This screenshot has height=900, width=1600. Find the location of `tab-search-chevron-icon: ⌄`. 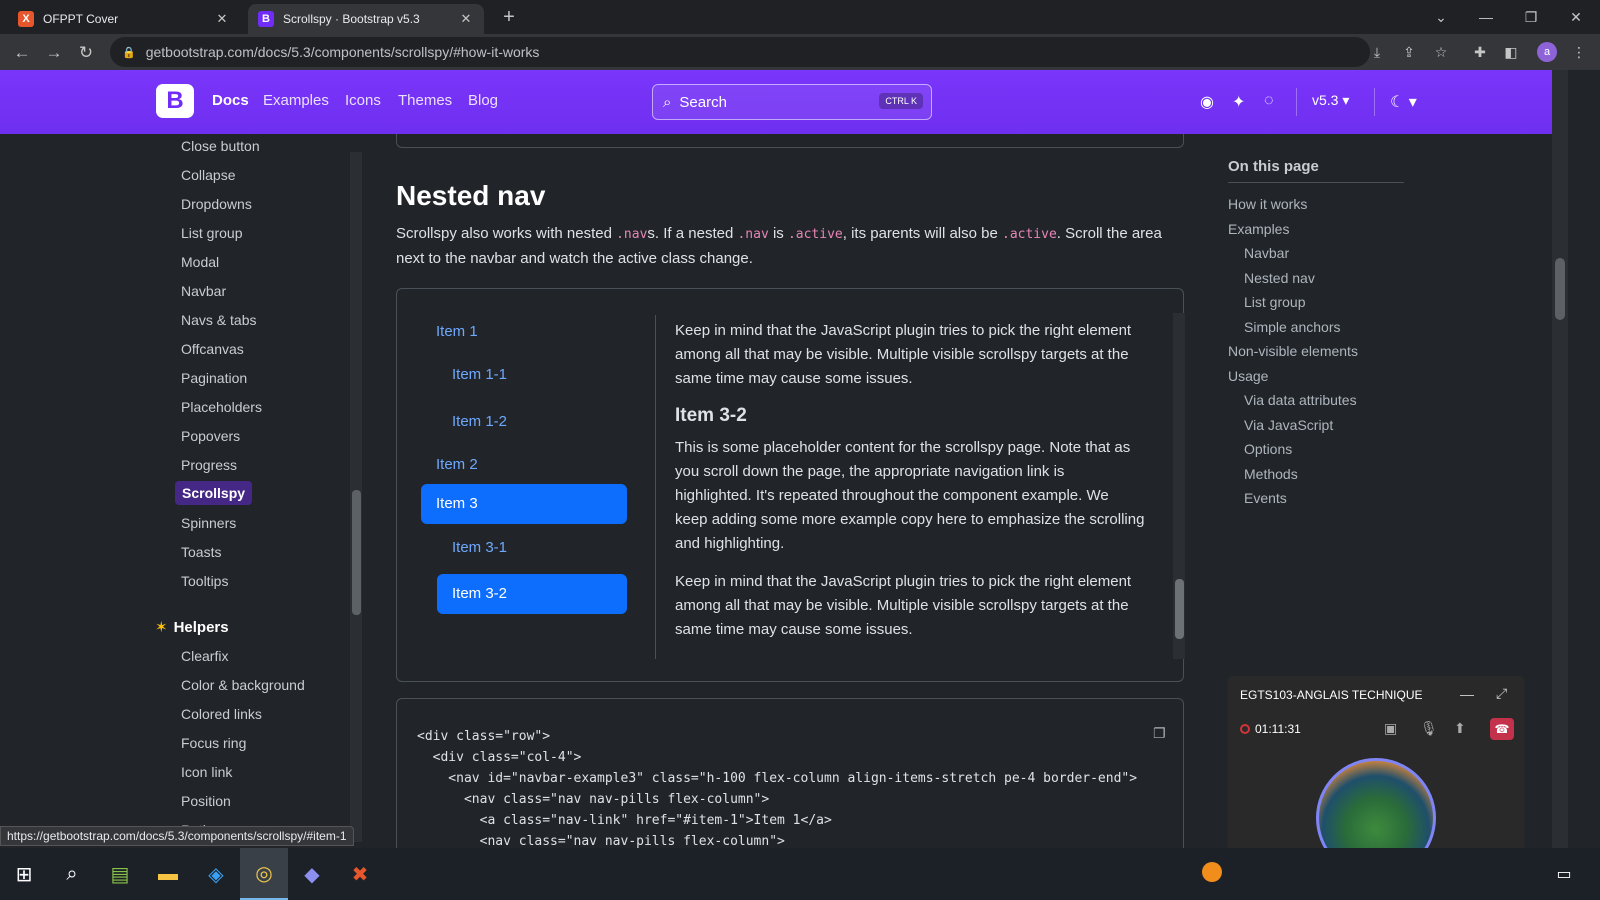

tab-search-chevron-icon: ⌄ is located at coordinates (1441, 17).